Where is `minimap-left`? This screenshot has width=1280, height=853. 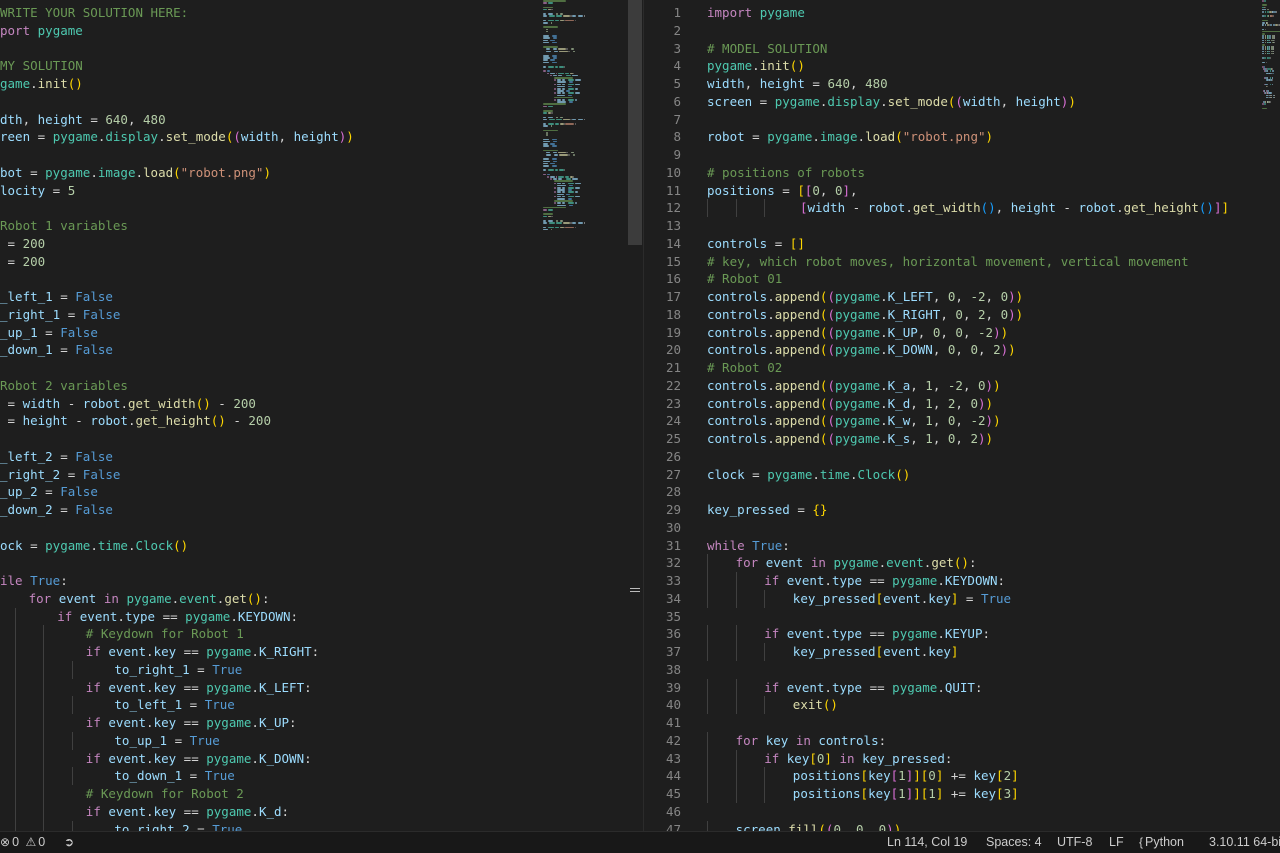
minimap-left is located at coordinates (585, 120).